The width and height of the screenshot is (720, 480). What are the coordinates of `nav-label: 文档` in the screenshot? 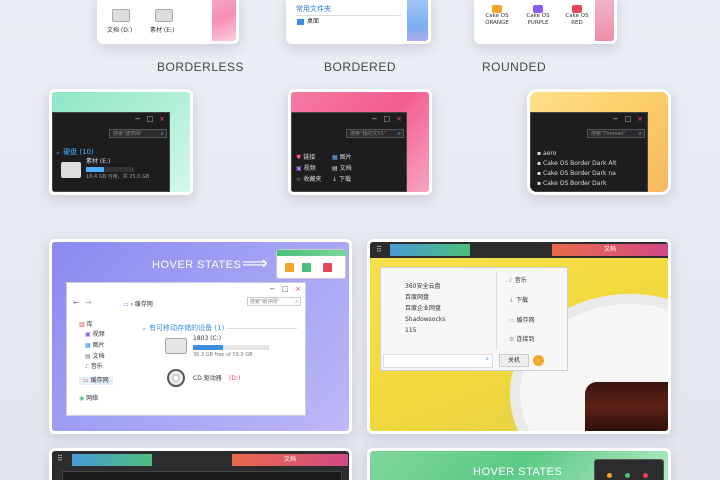 It's located at (345, 168).